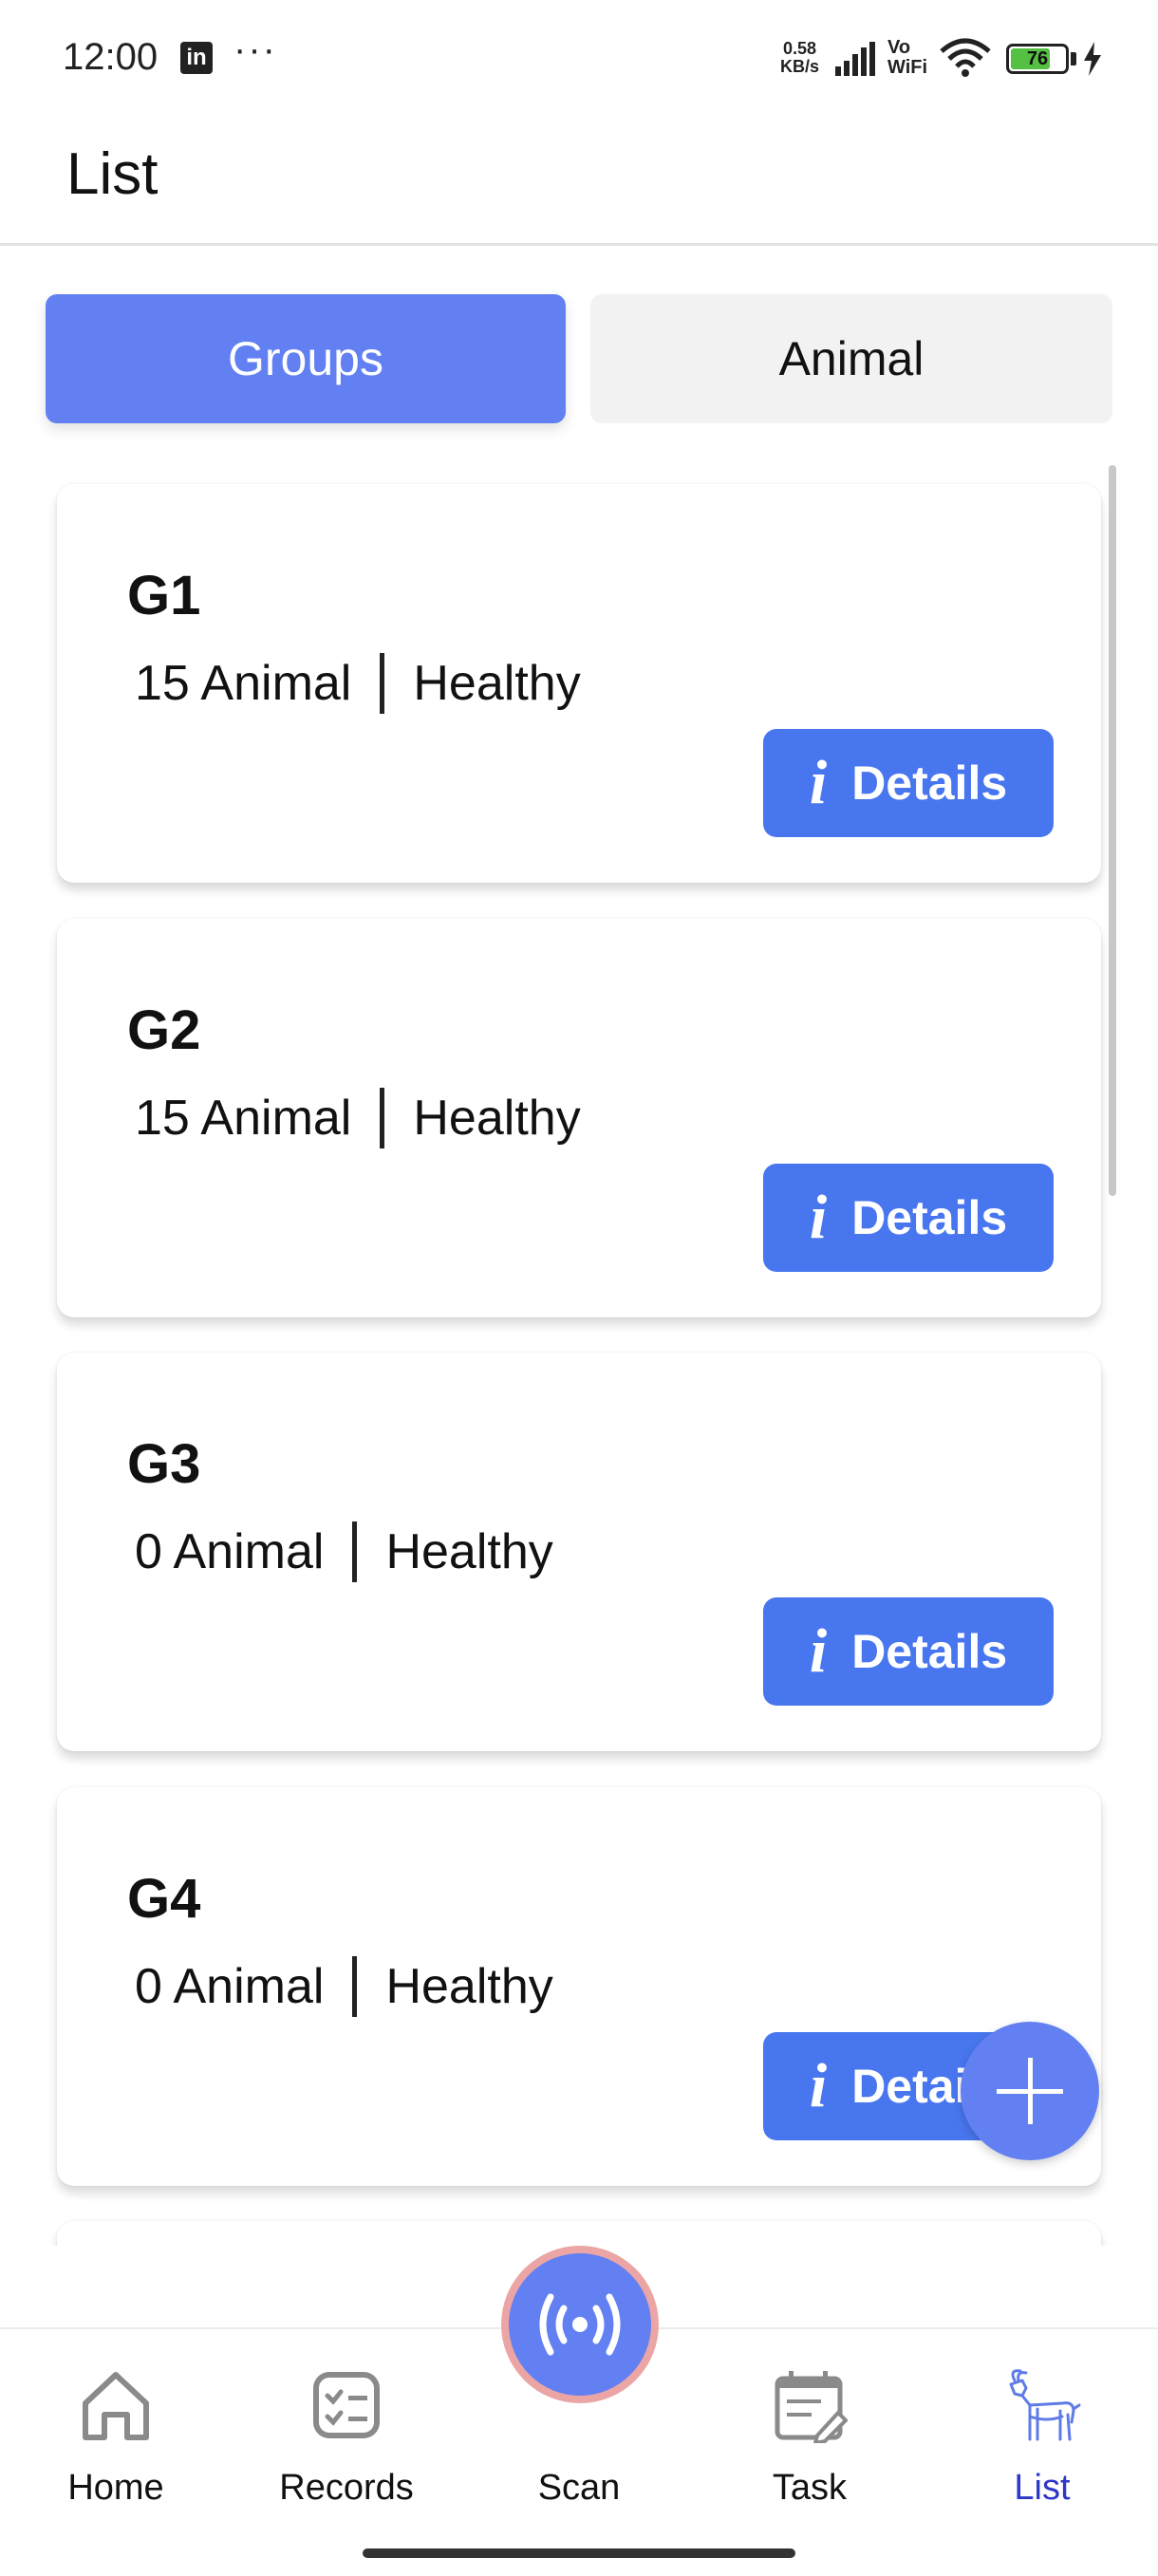 The height and width of the screenshot is (2576, 1158). Describe the element at coordinates (851, 359) in the screenshot. I see `tab-animal: Animal` at that location.